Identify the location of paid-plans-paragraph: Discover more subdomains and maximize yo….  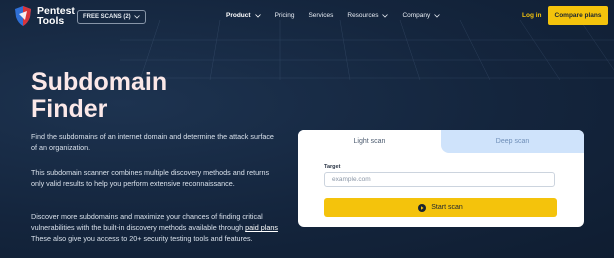
(155, 227).